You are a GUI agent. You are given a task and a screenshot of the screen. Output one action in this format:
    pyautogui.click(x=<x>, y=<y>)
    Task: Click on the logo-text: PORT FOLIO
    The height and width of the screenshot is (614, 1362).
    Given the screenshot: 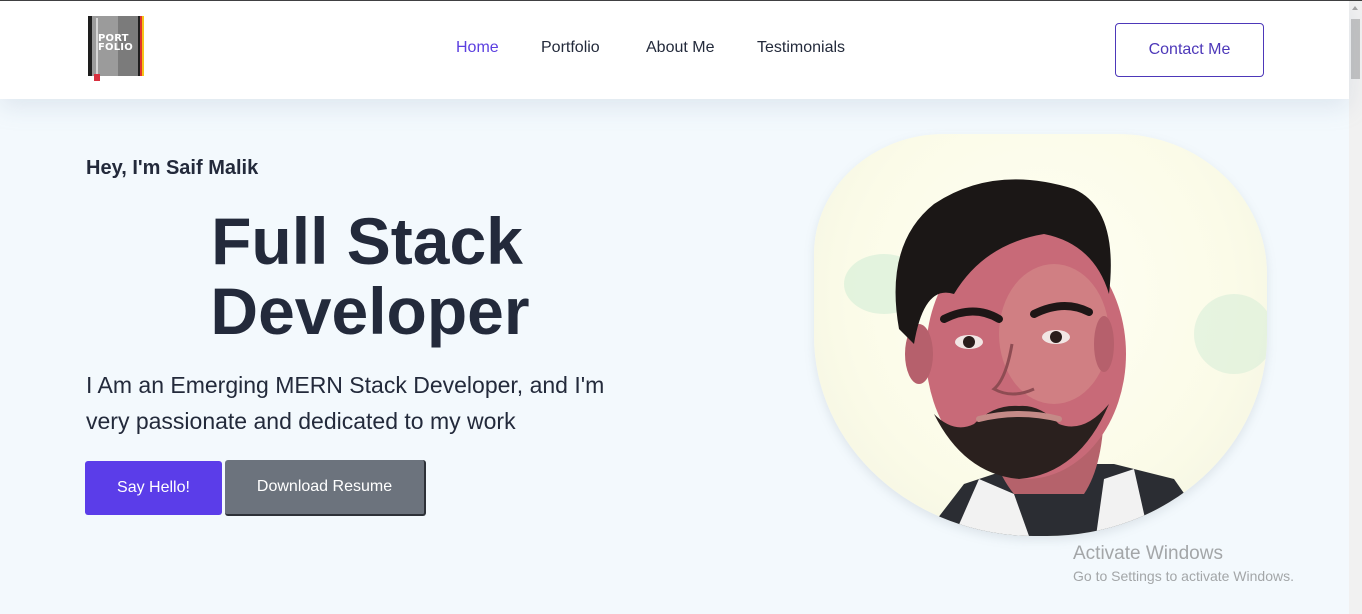 What is the action you would take?
    pyautogui.click(x=118, y=43)
    